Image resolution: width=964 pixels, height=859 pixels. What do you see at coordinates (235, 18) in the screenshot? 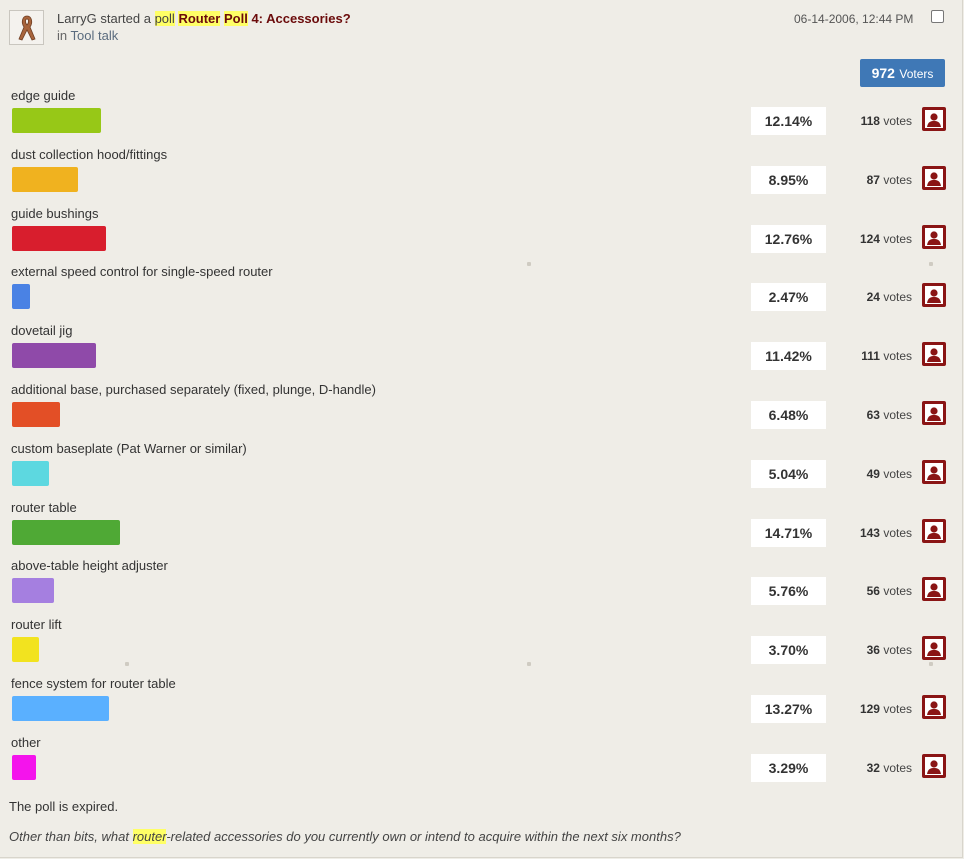
I see `poll-title-part: Poll` at bounding box center [235, 18].